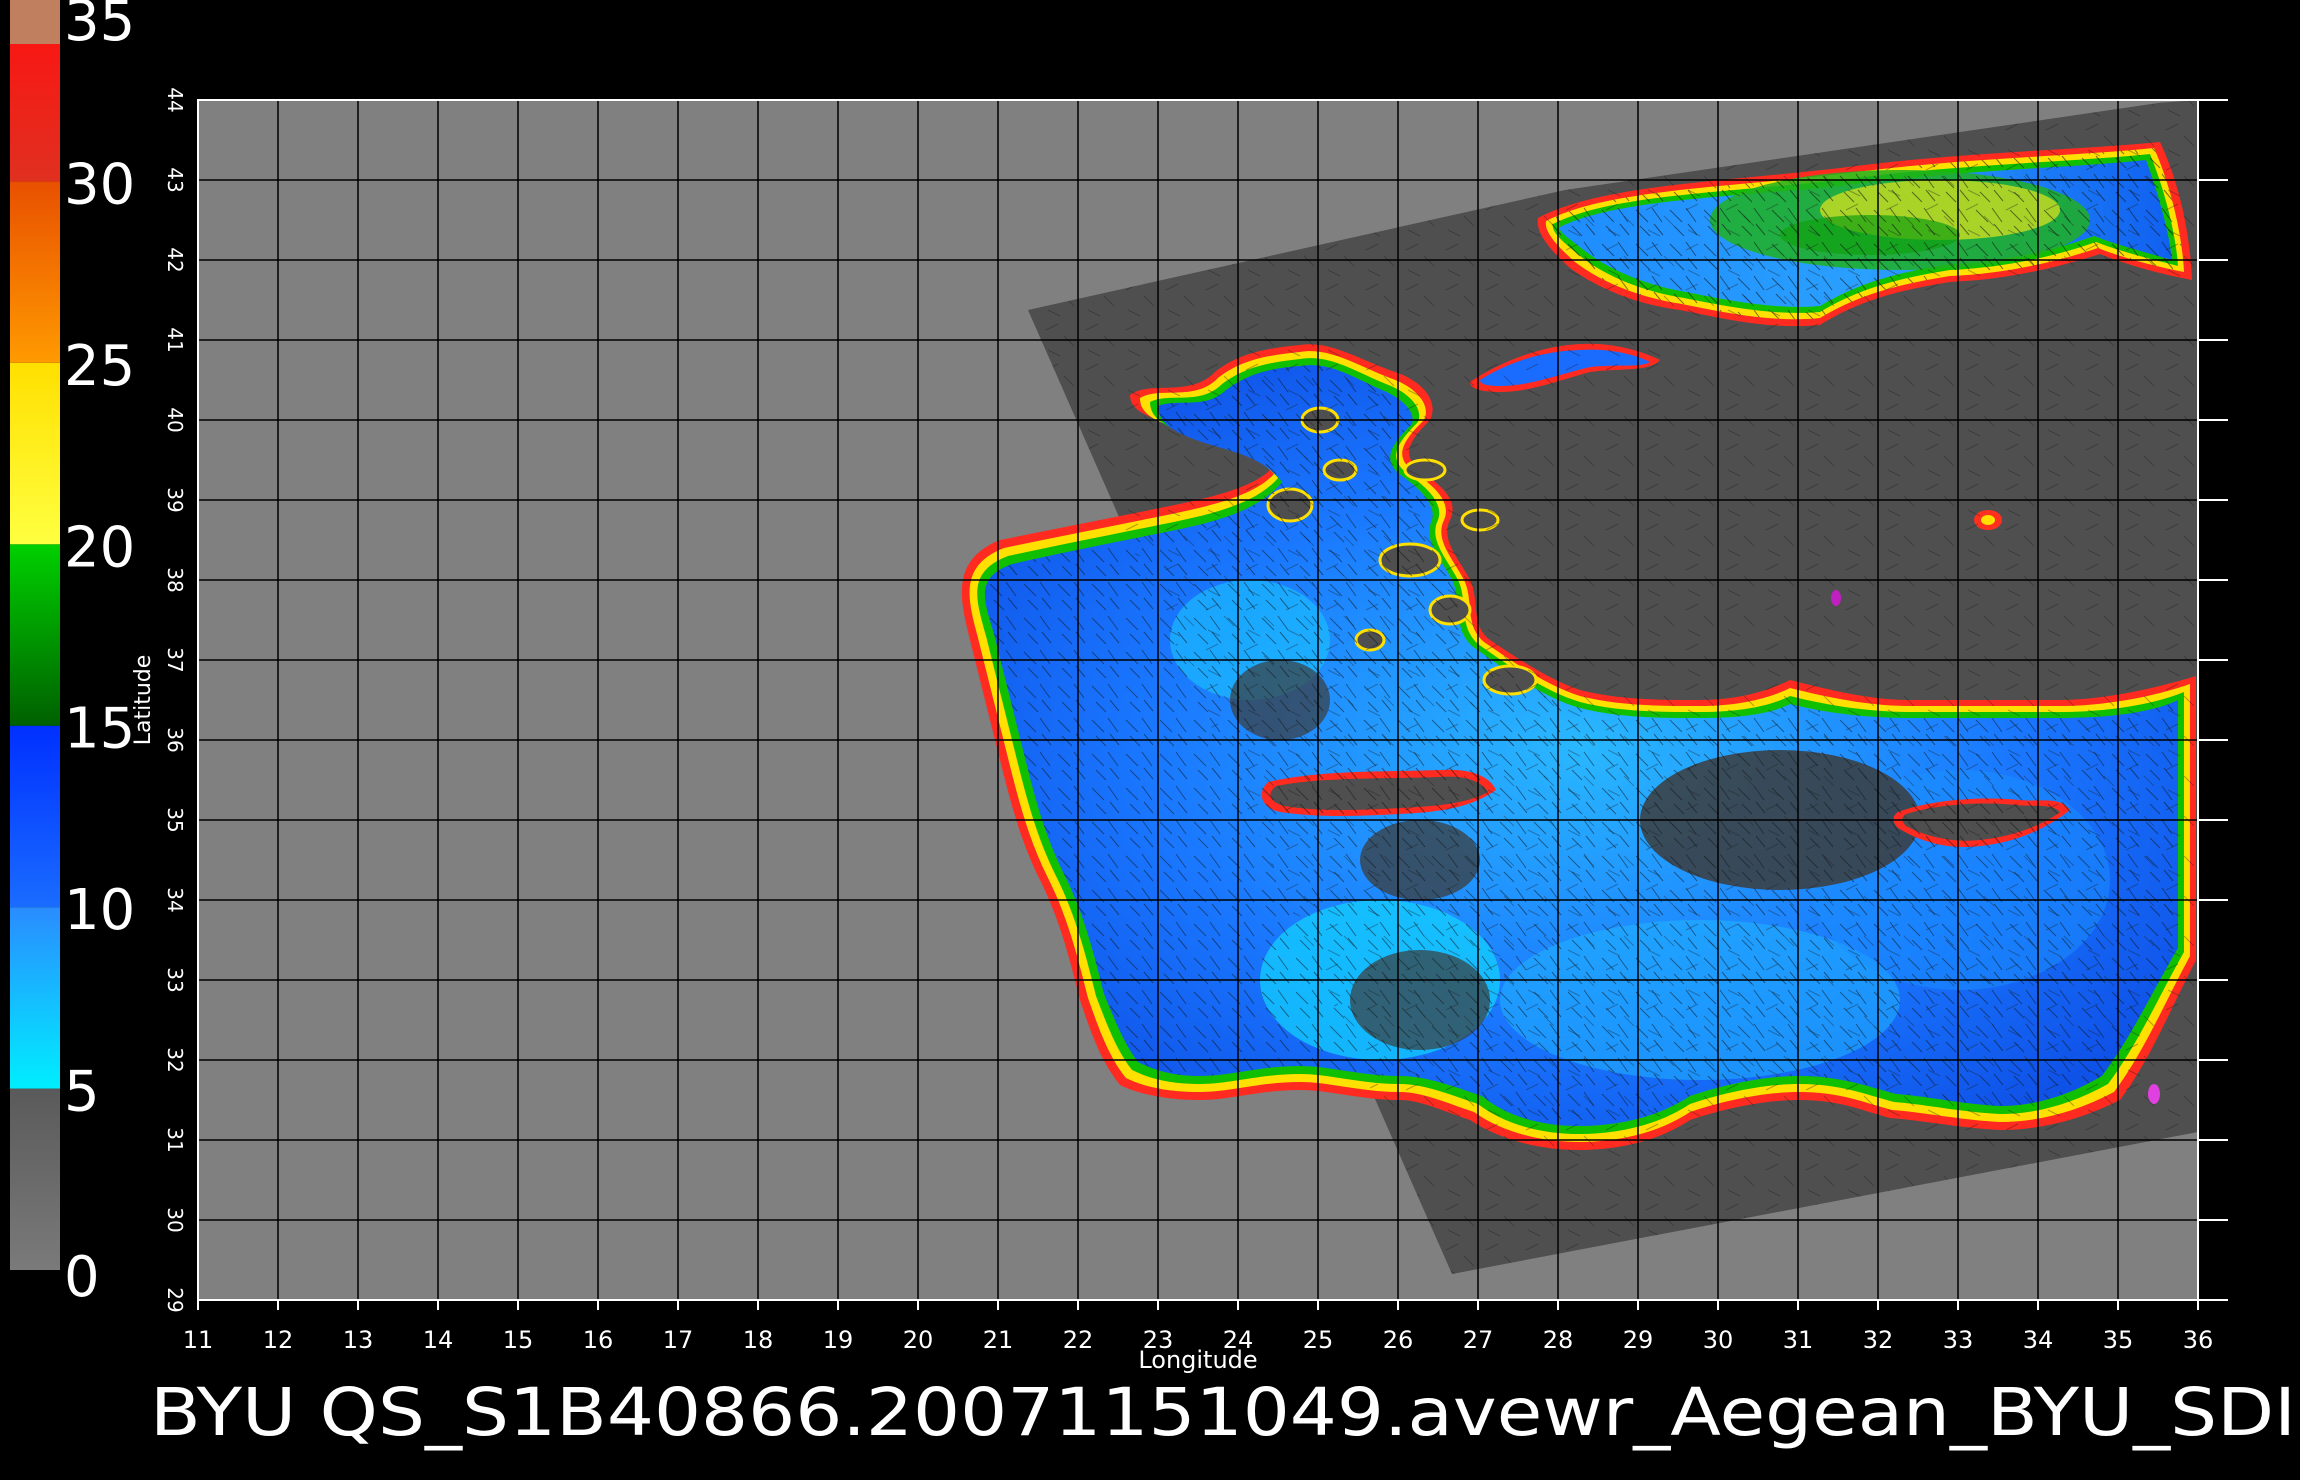 This screenshot has height=1480, width=2300. I want to click on colorbar-label: 35, so click(99, 27).